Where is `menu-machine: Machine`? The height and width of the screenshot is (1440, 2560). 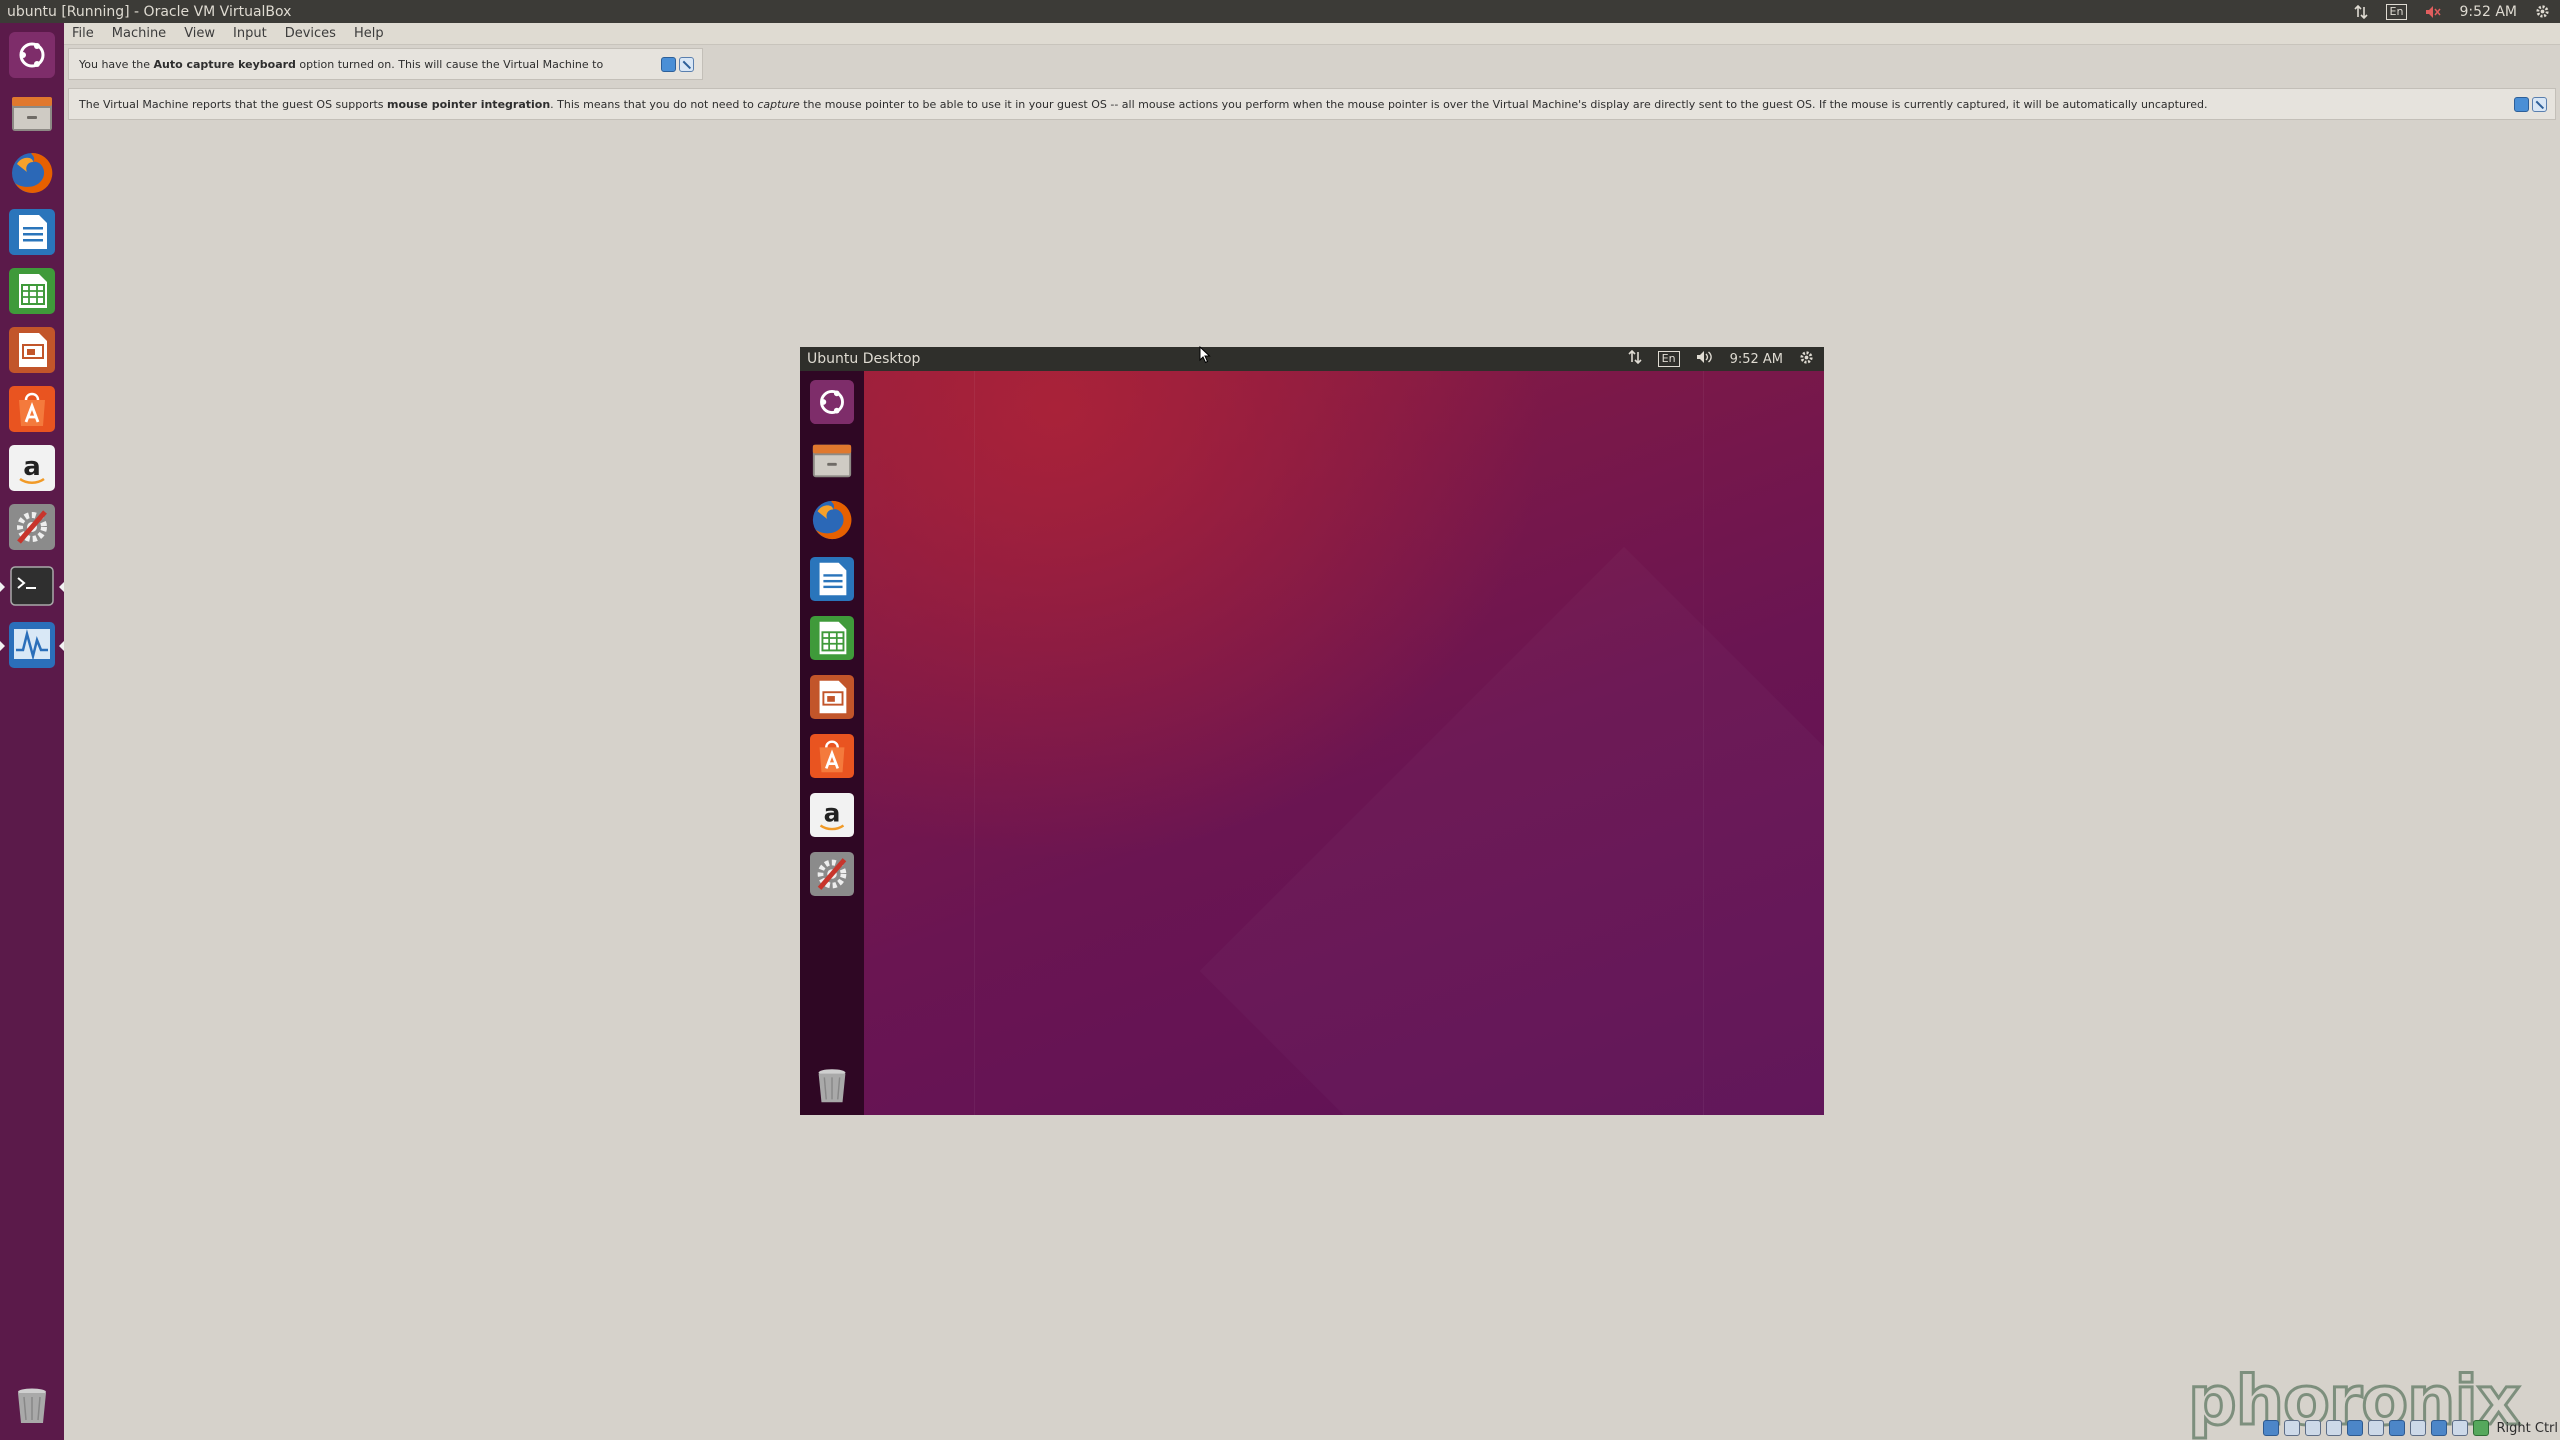 menu-machine: Machine is located at coordinates (139, 33).